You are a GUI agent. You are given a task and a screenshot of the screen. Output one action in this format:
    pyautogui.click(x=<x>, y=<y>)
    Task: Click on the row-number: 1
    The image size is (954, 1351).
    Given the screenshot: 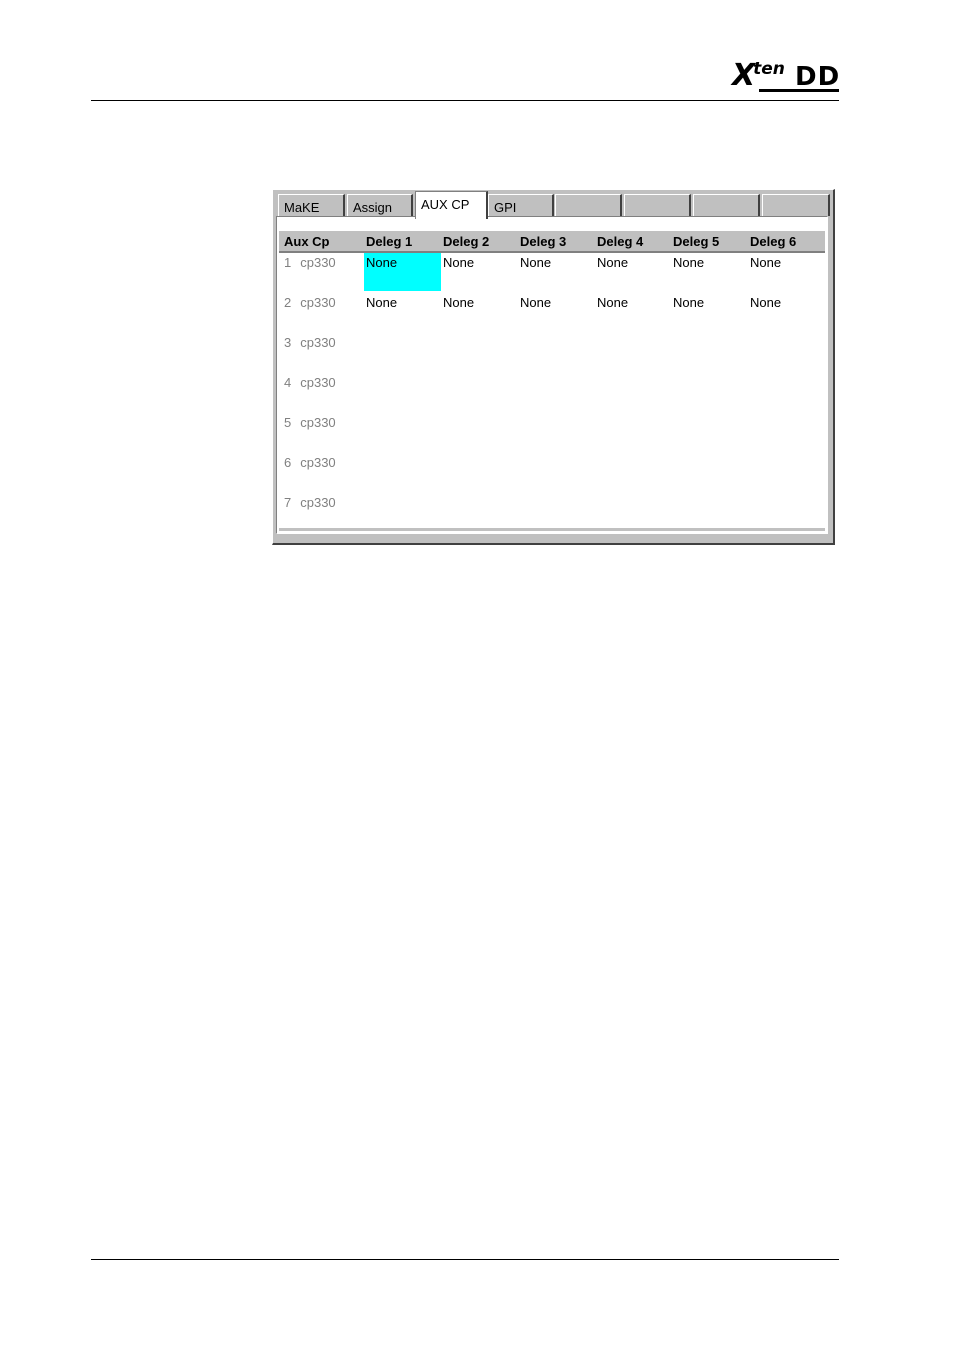 What is the action you would take?
    pyautogui.click(x=288, y=262)
    